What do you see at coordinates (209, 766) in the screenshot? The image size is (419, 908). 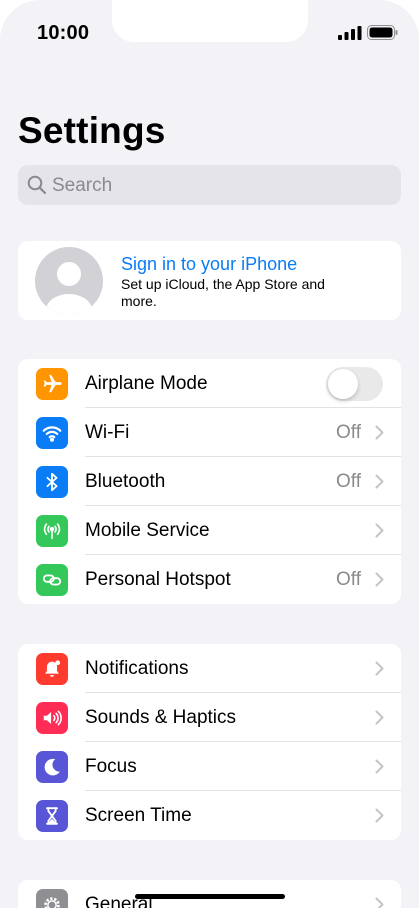 I see `settings-row-focus: Focus` at bounding box center [209, 766].